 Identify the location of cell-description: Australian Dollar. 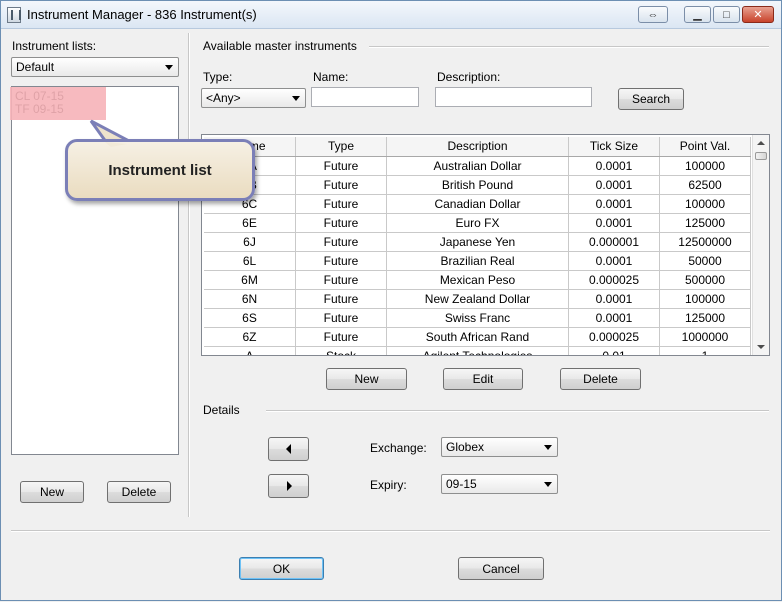
(478, 166).